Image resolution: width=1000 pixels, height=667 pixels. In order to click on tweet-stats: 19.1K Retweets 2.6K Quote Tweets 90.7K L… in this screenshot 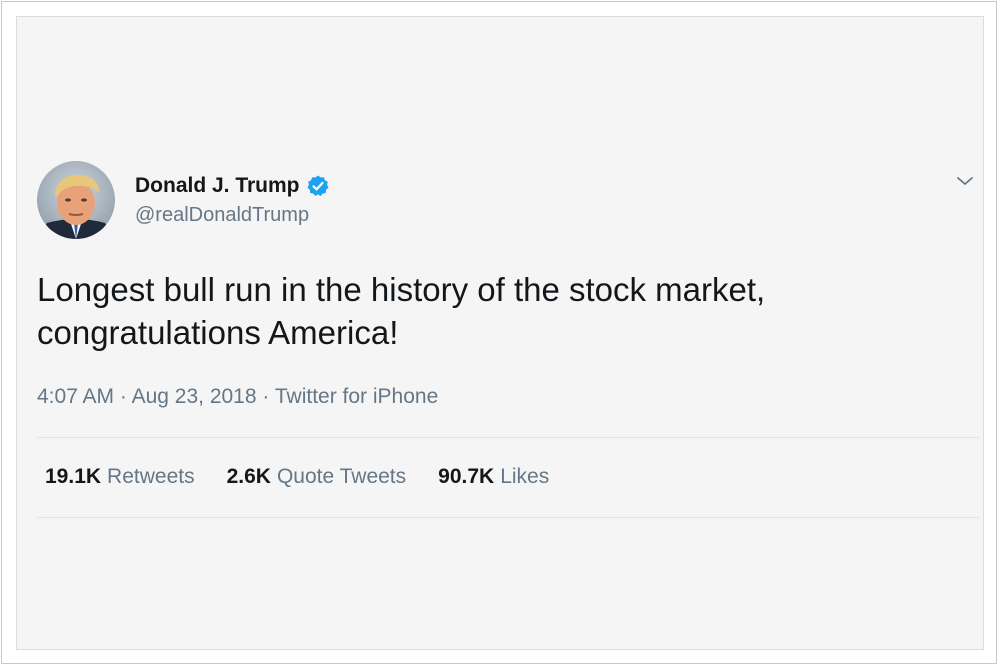, I will do `click(297, 477)`.